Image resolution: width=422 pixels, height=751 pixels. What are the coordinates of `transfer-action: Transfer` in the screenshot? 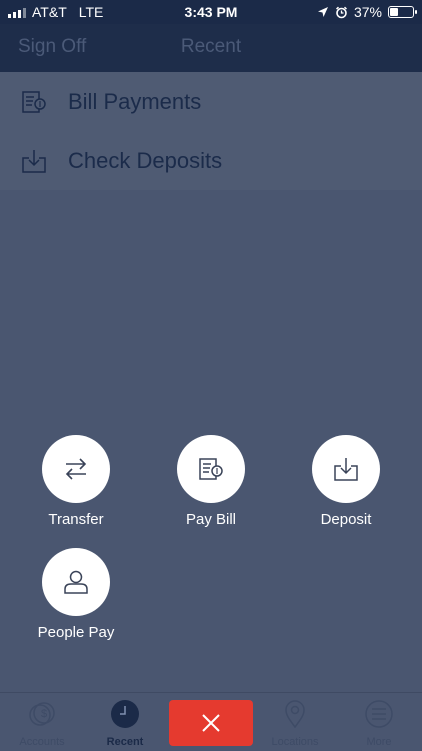 It's located at (76, 481).